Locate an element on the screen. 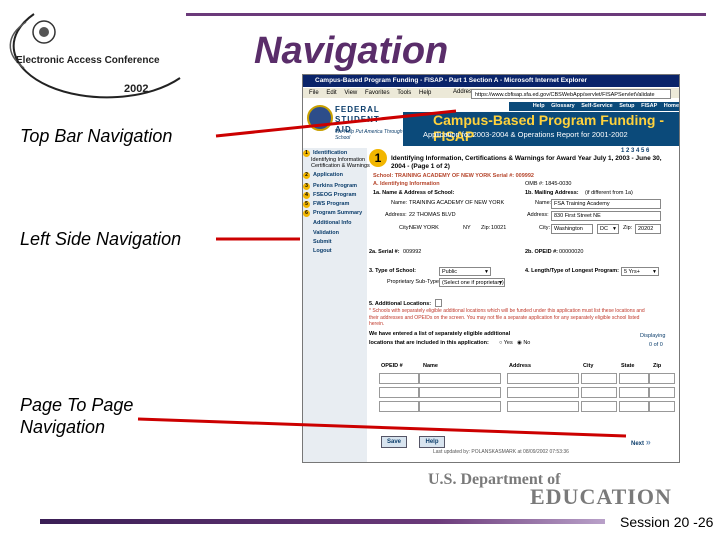  left-nav-label: FWS Program is located at coordinates (331, 204).